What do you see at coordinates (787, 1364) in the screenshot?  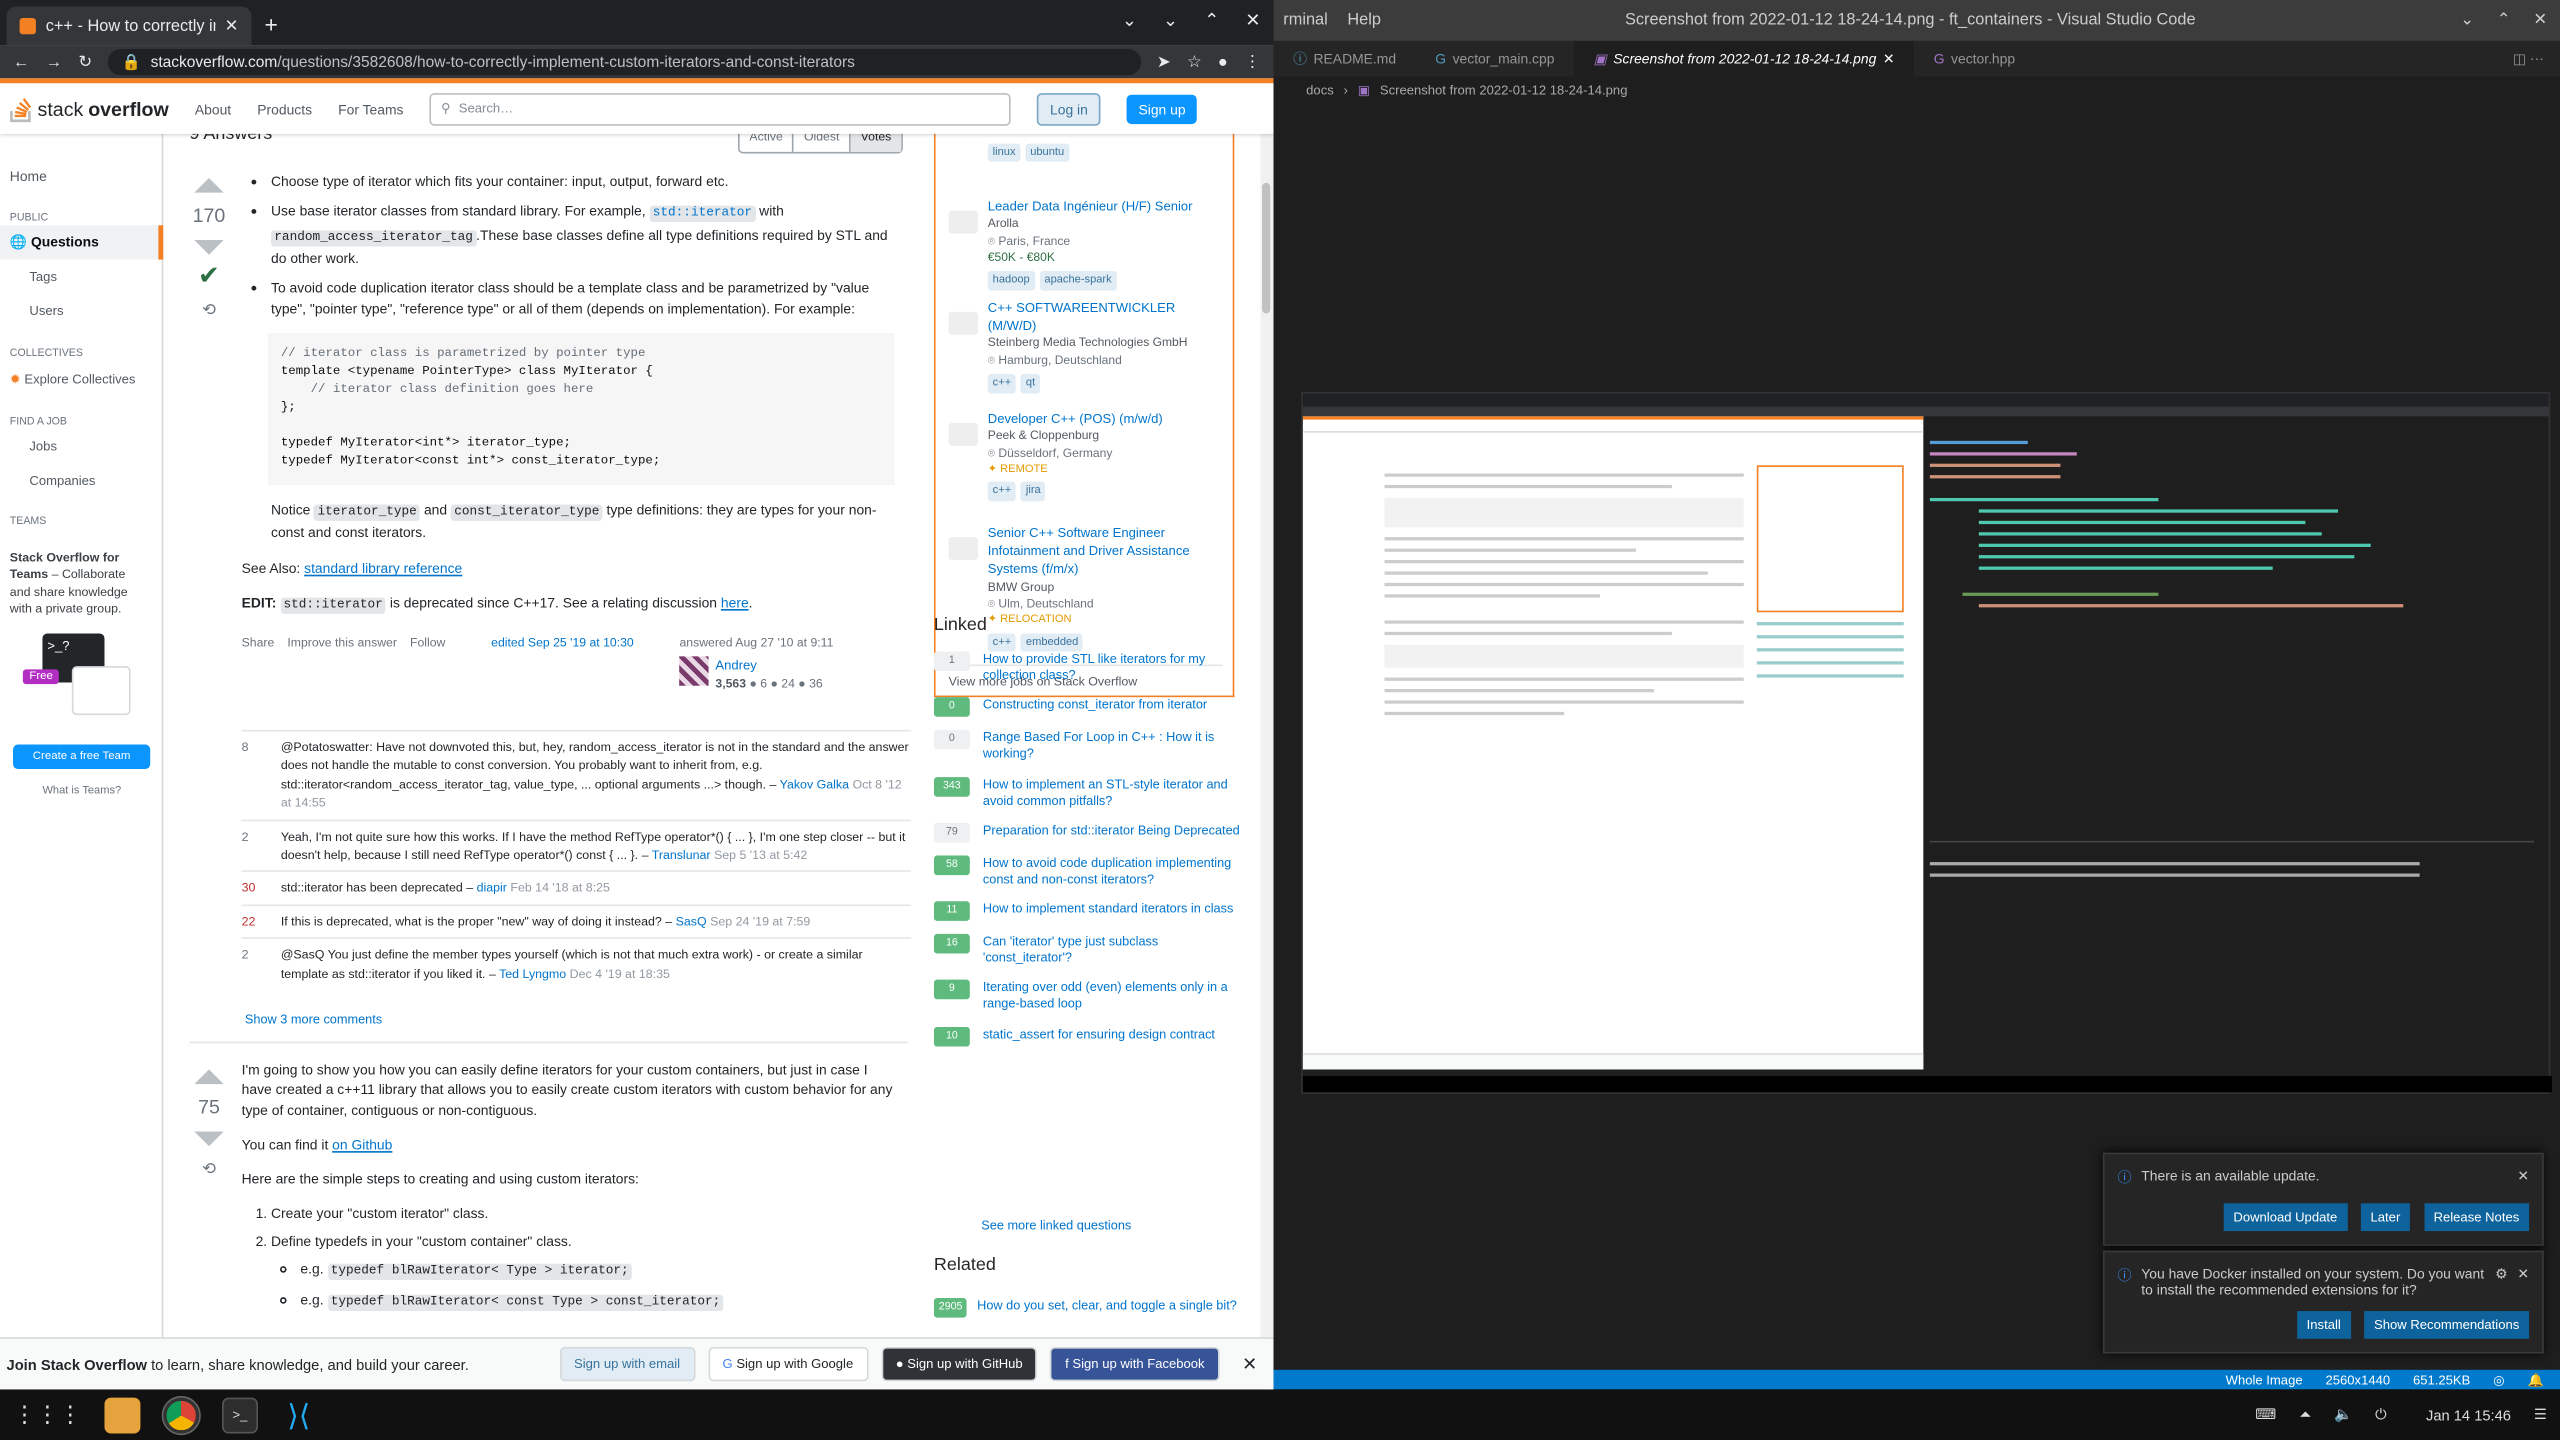 I see `signup-google-button: G Sign up with Google` at bounding box center [787, 1364].